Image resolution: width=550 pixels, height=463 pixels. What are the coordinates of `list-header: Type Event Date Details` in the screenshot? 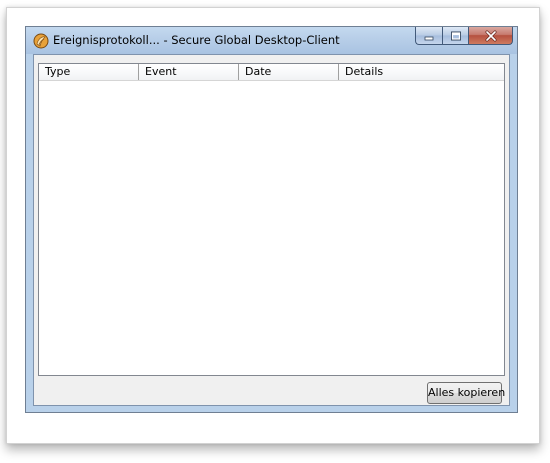 It's located at (271, 72).